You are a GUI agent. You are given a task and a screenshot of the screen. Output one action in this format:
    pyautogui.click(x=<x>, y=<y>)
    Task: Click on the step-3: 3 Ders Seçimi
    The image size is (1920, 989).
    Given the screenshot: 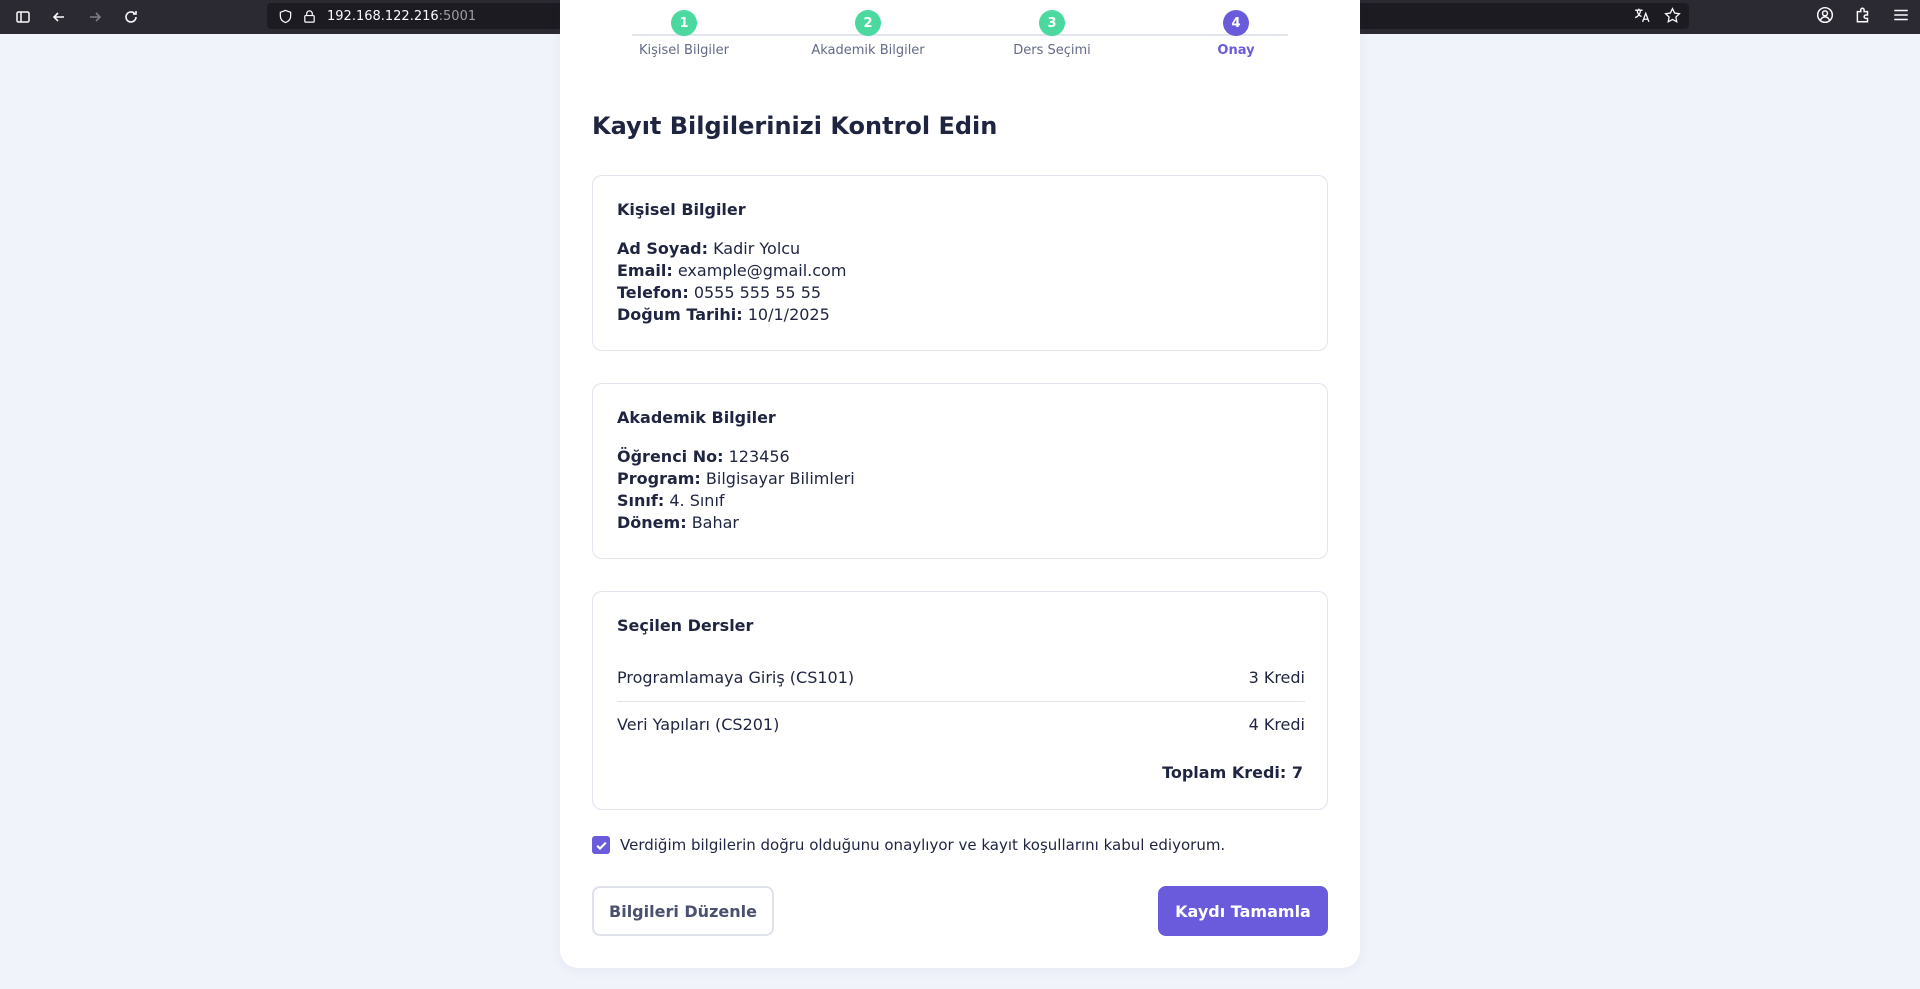 What is the action you would take?
    pyautogui.click(x=1052, y=34)
    